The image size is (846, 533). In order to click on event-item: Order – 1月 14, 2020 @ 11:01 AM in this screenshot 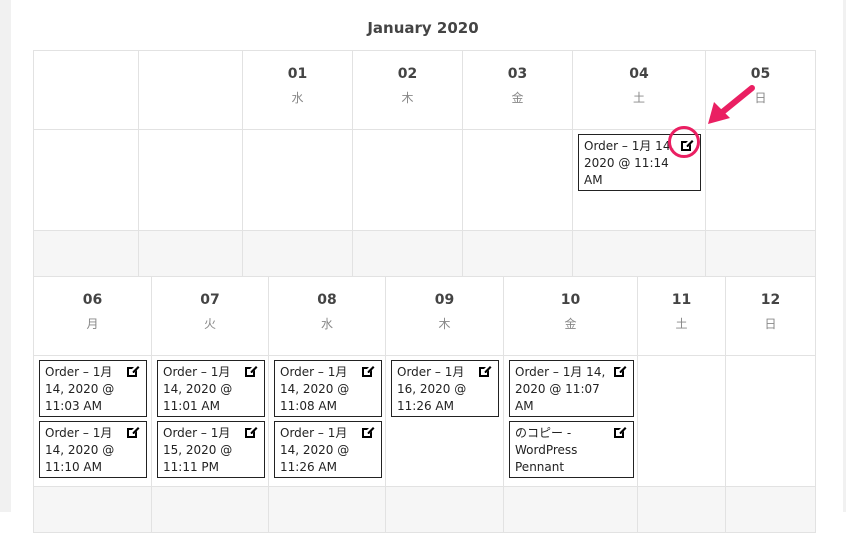, I will do `click(211, 388)`.